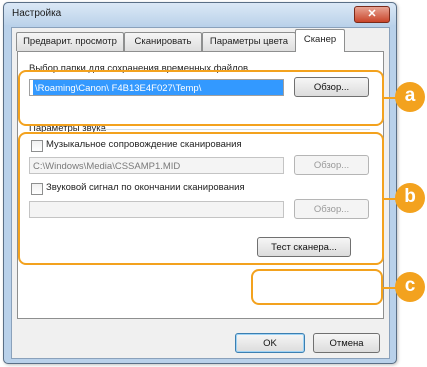  I want to click on window-title: Настройка, so click(37, 13).